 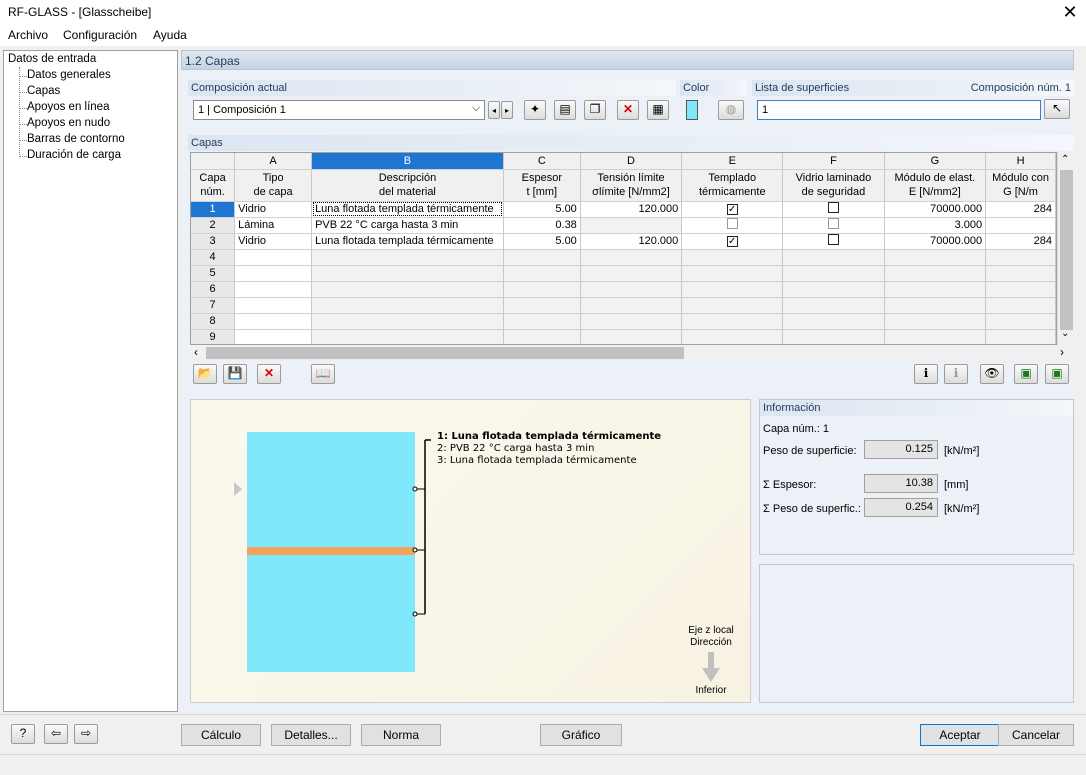 I want to click on prev-composition-button: ◂, so click(x=494, y=110).